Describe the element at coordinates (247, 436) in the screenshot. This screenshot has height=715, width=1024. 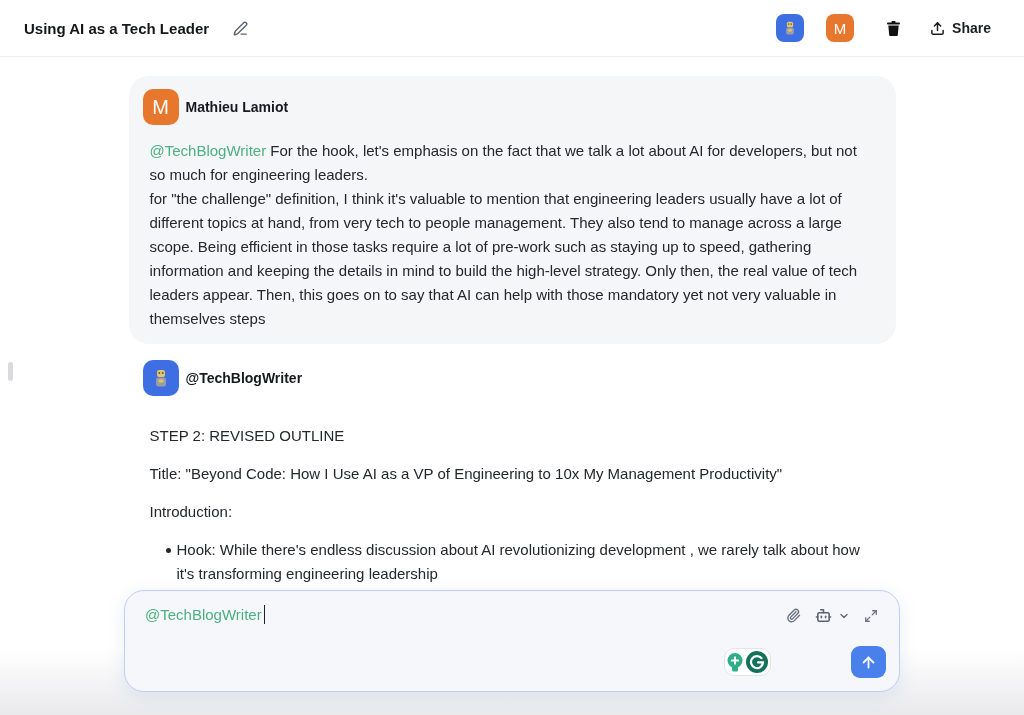
I see `message-text: STEP 2: REVISED OUTLINE` at that location.